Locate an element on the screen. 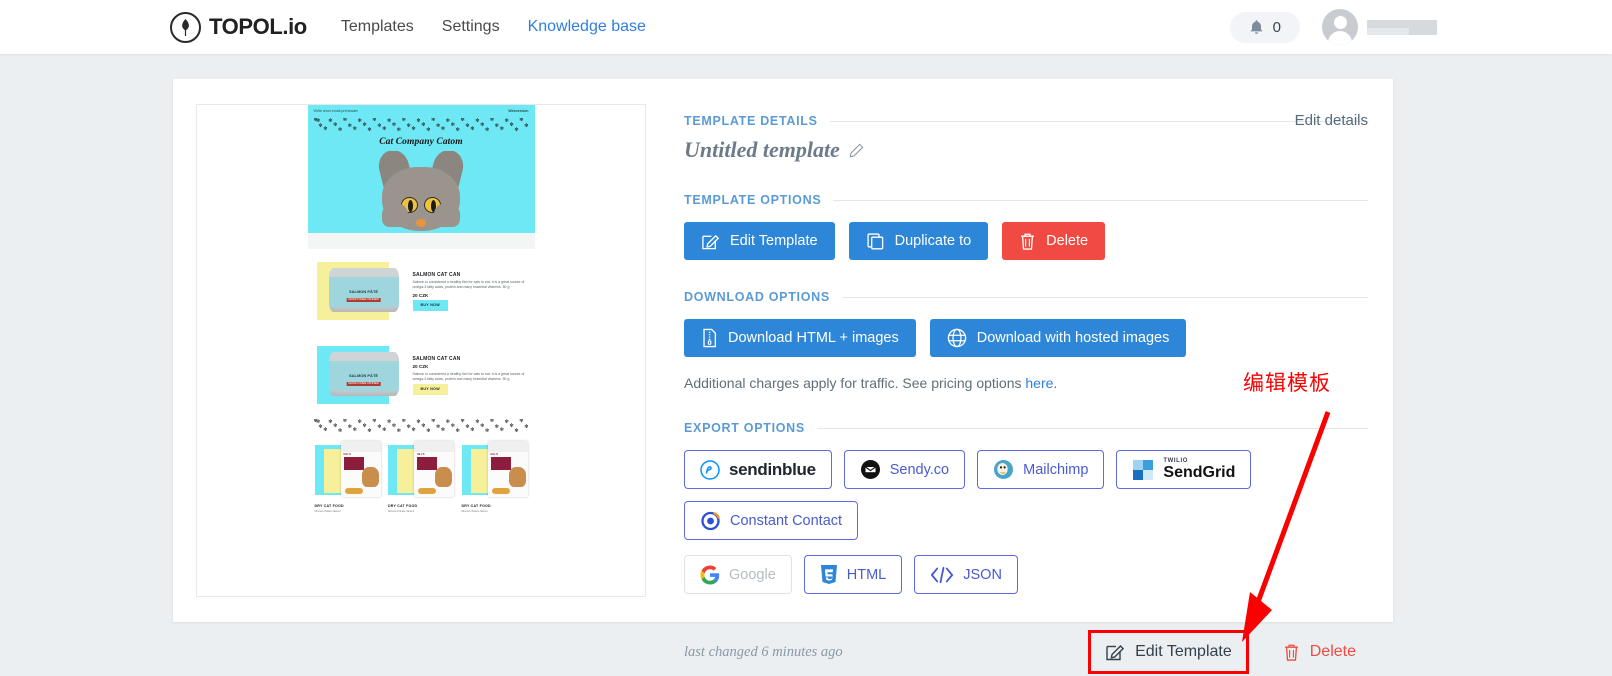 This screenshot has width=1612, height=676. edit-details-link: Edit details is located at coordinates (1331, 120).